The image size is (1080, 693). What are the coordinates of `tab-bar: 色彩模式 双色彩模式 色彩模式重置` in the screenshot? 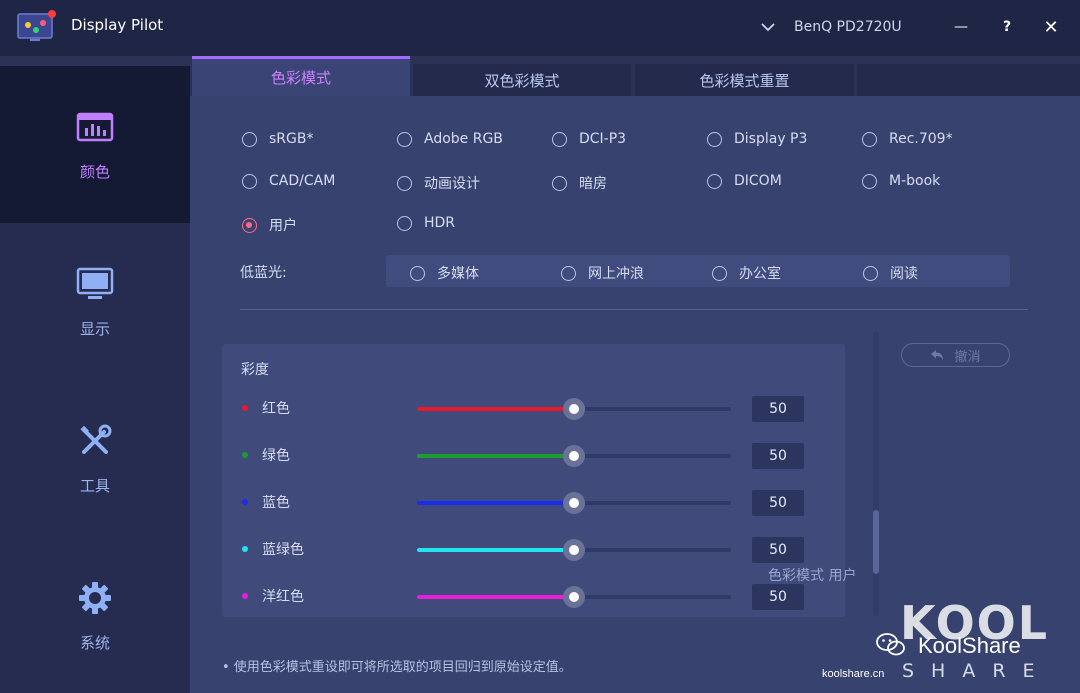 It's located at (635, 76).